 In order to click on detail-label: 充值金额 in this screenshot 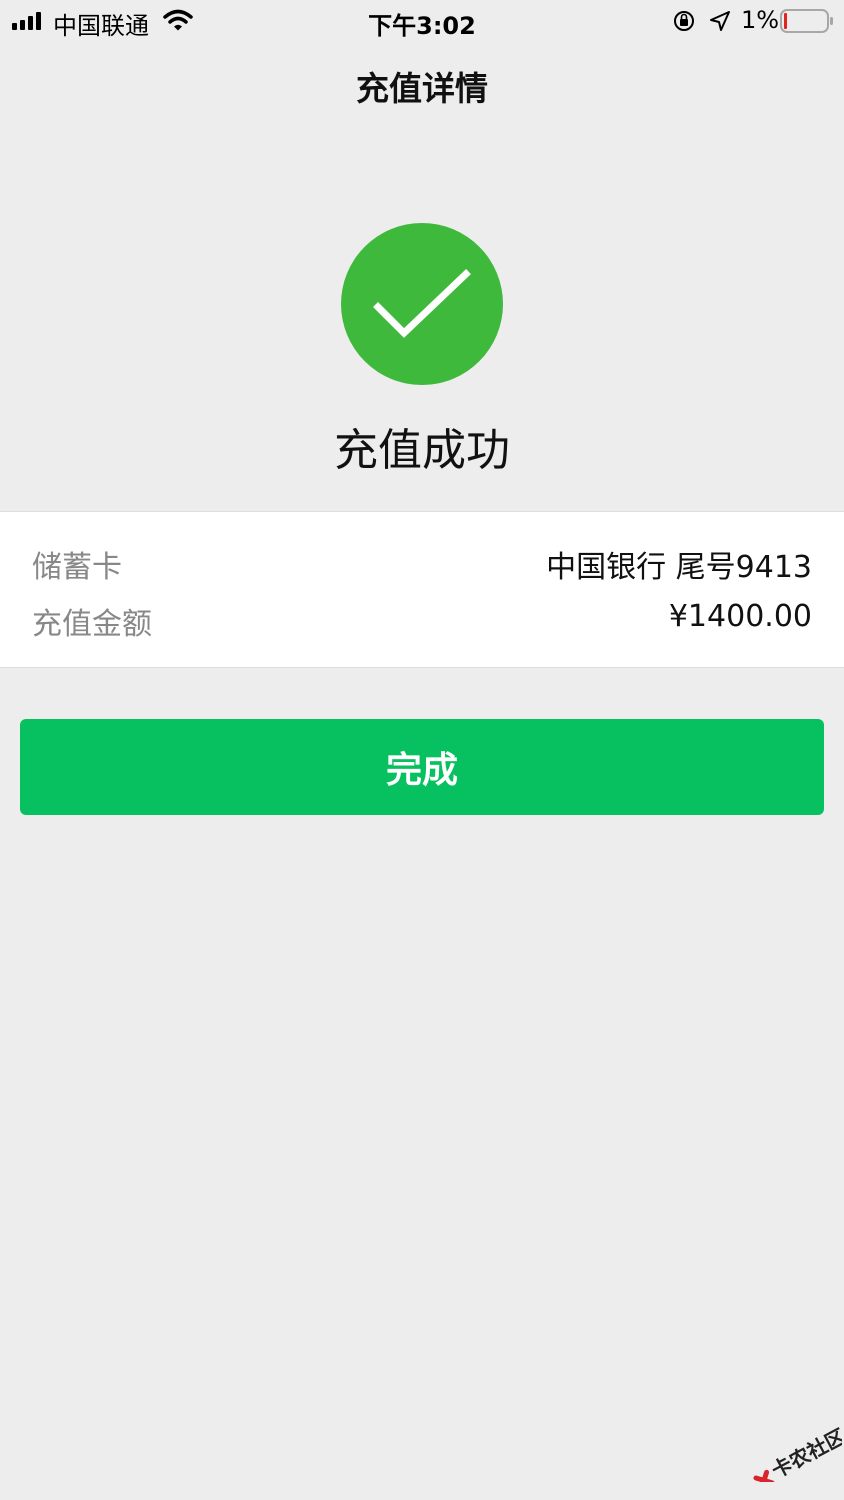, I will do `click(92, 624)`.